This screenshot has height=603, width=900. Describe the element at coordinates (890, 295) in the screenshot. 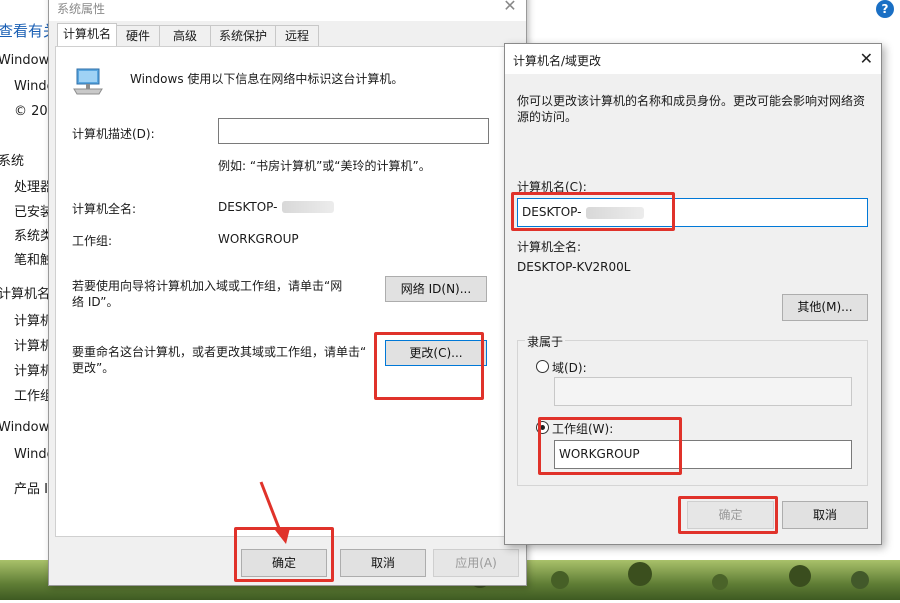

I see `desktop-strip` at that location.